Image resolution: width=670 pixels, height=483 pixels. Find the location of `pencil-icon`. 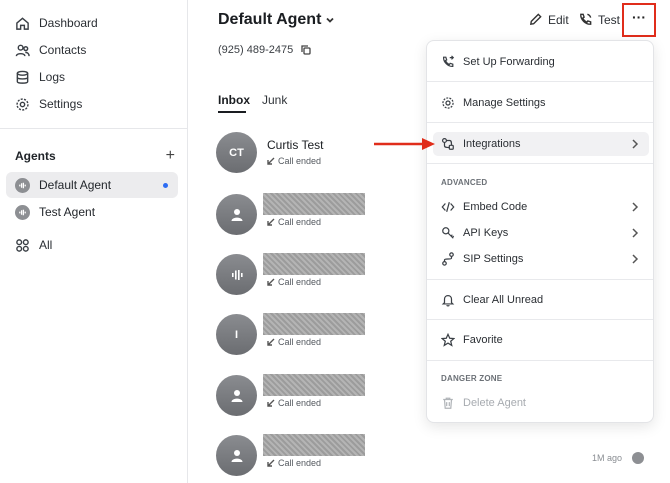

pencil-icon is located at coordinates (535, 19).